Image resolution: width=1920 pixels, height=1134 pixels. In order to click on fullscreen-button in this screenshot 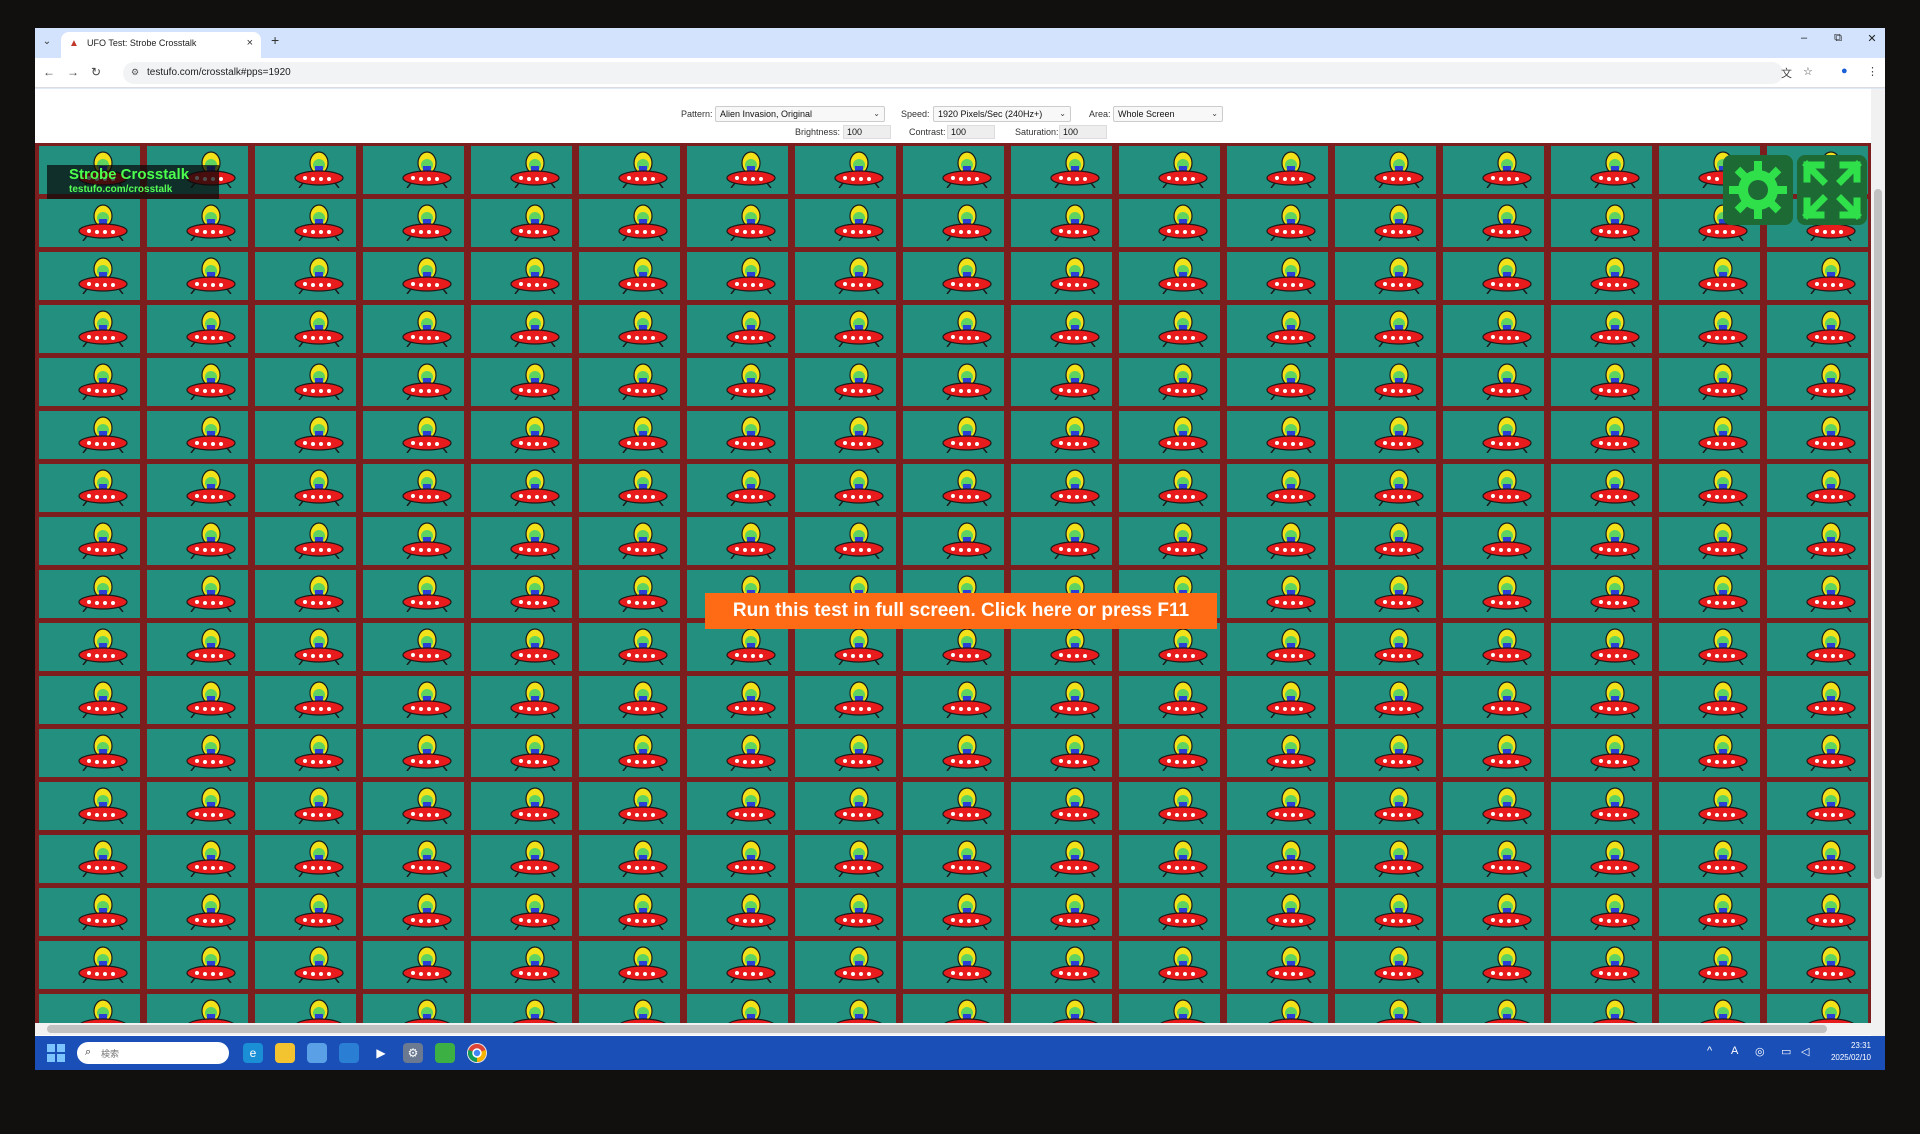, I will do `click(1832, 190)`.